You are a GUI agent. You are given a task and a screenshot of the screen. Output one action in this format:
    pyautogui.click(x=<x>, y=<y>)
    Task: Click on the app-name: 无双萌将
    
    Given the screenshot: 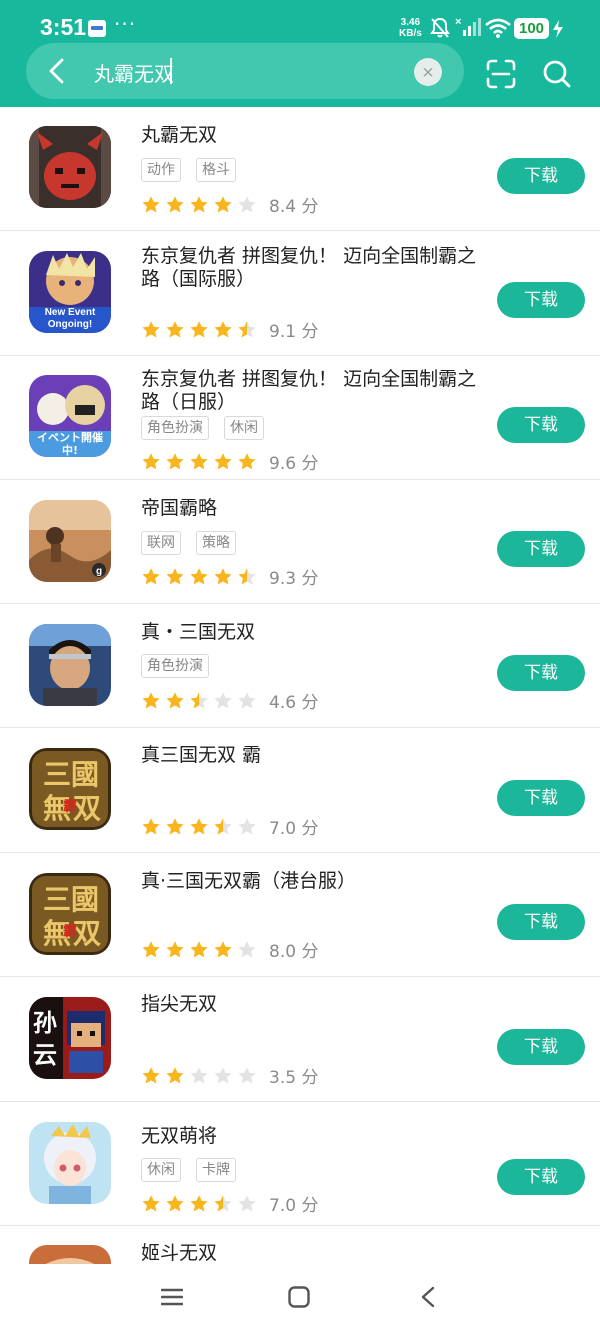 What is the action you would take?
    pyautogui.click(x=313, y=1136)
    